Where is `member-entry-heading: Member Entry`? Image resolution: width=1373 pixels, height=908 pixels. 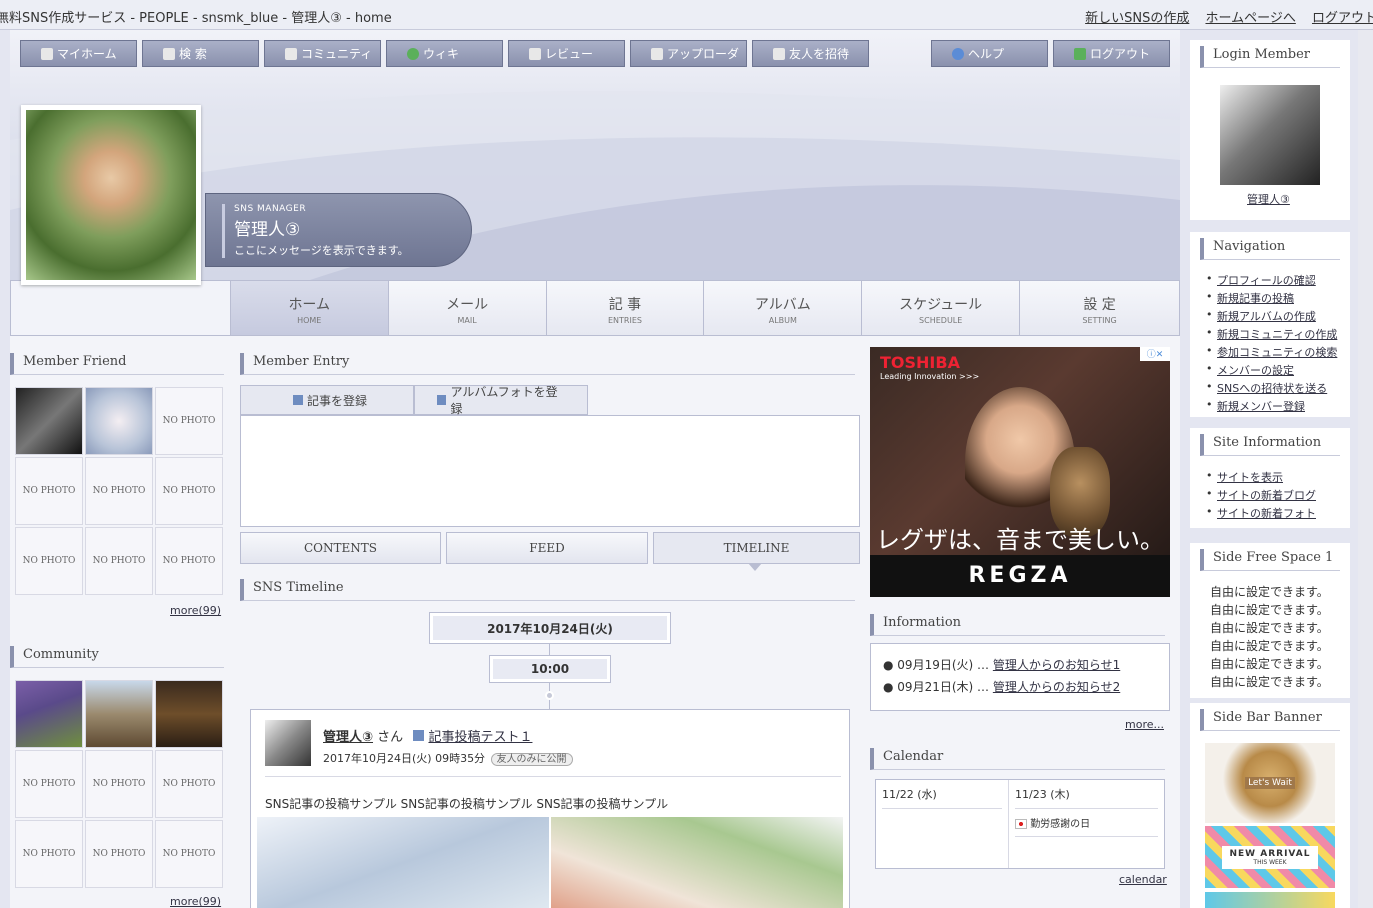 member-entry-heading: Member Entry is located at coordinates (547, 364).